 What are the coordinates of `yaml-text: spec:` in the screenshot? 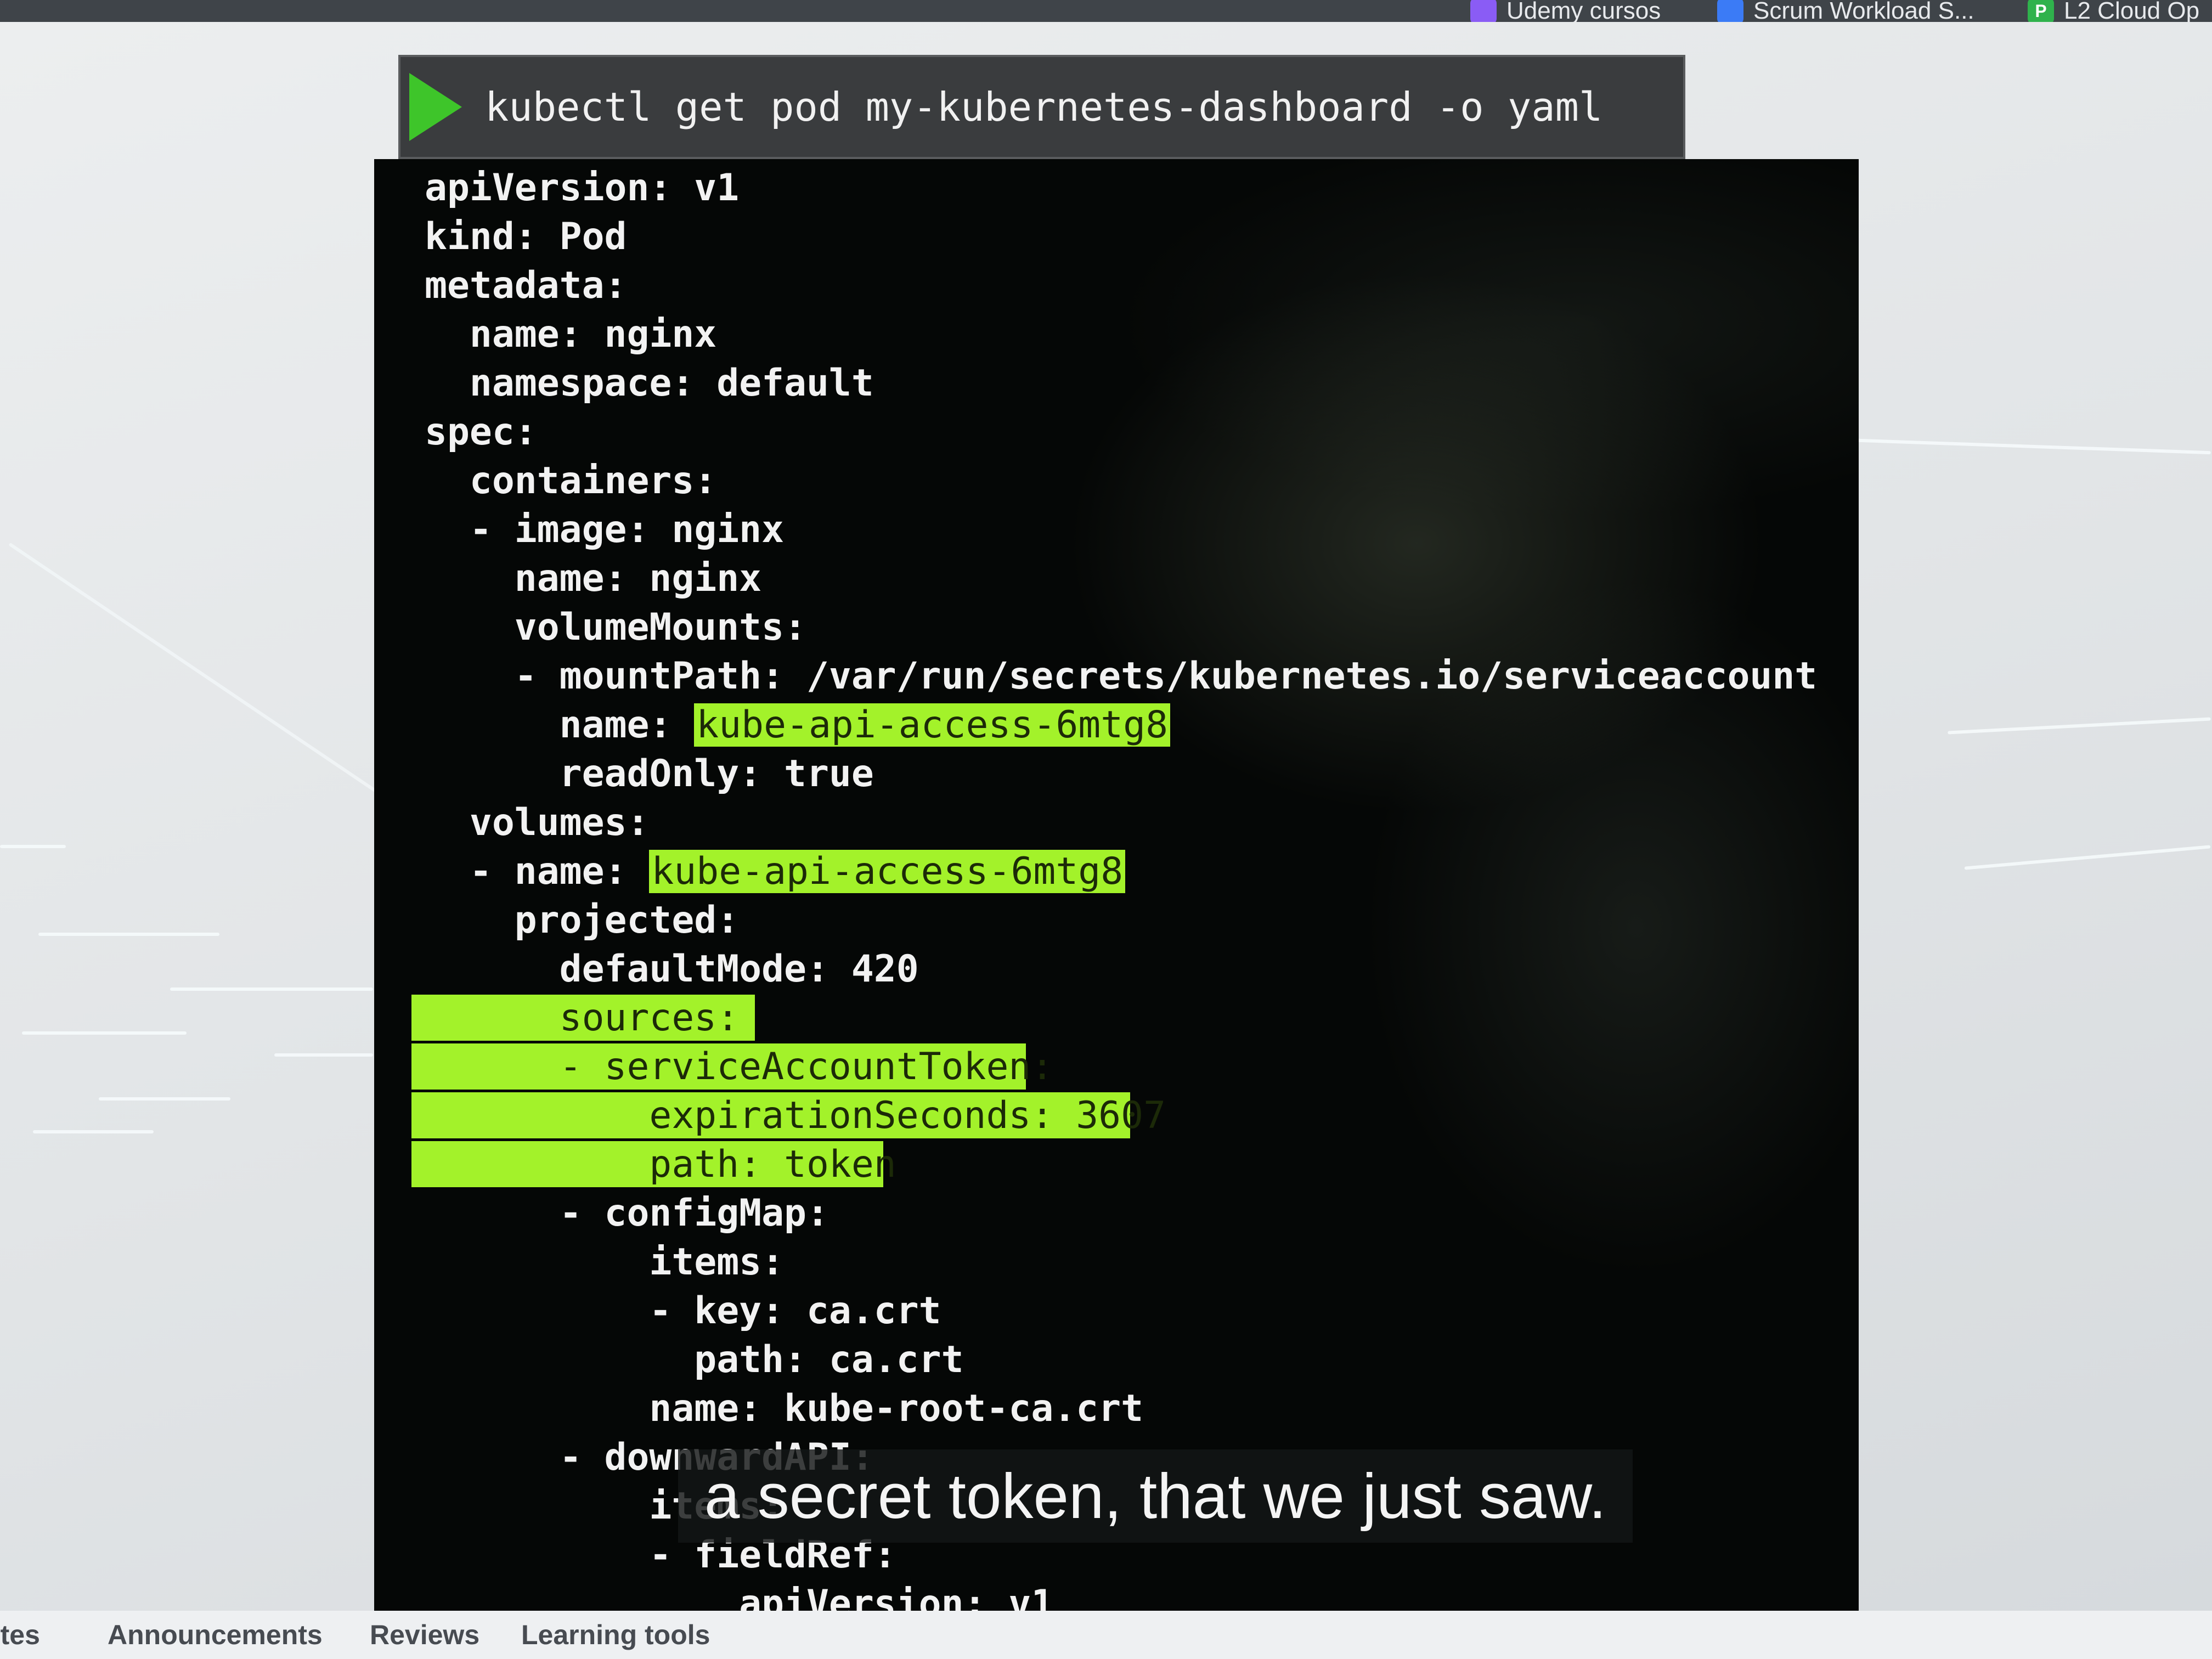 It's located at (481, 432).